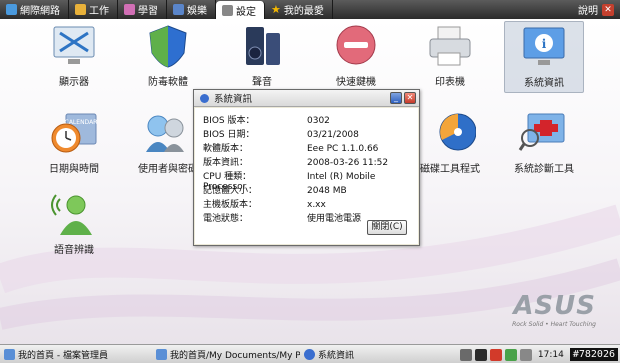  I want to click on info-value: 使用電池電源, so click(334, 219).